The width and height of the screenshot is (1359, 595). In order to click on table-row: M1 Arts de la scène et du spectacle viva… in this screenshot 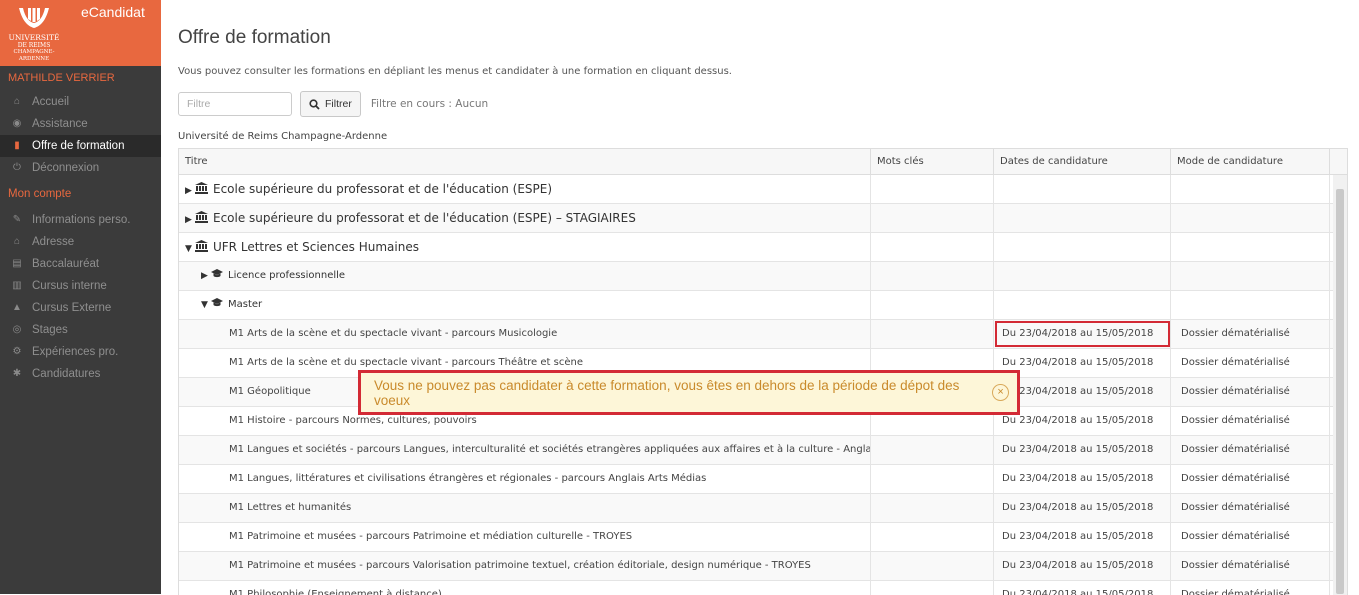, I will do `click(763, 334)`.